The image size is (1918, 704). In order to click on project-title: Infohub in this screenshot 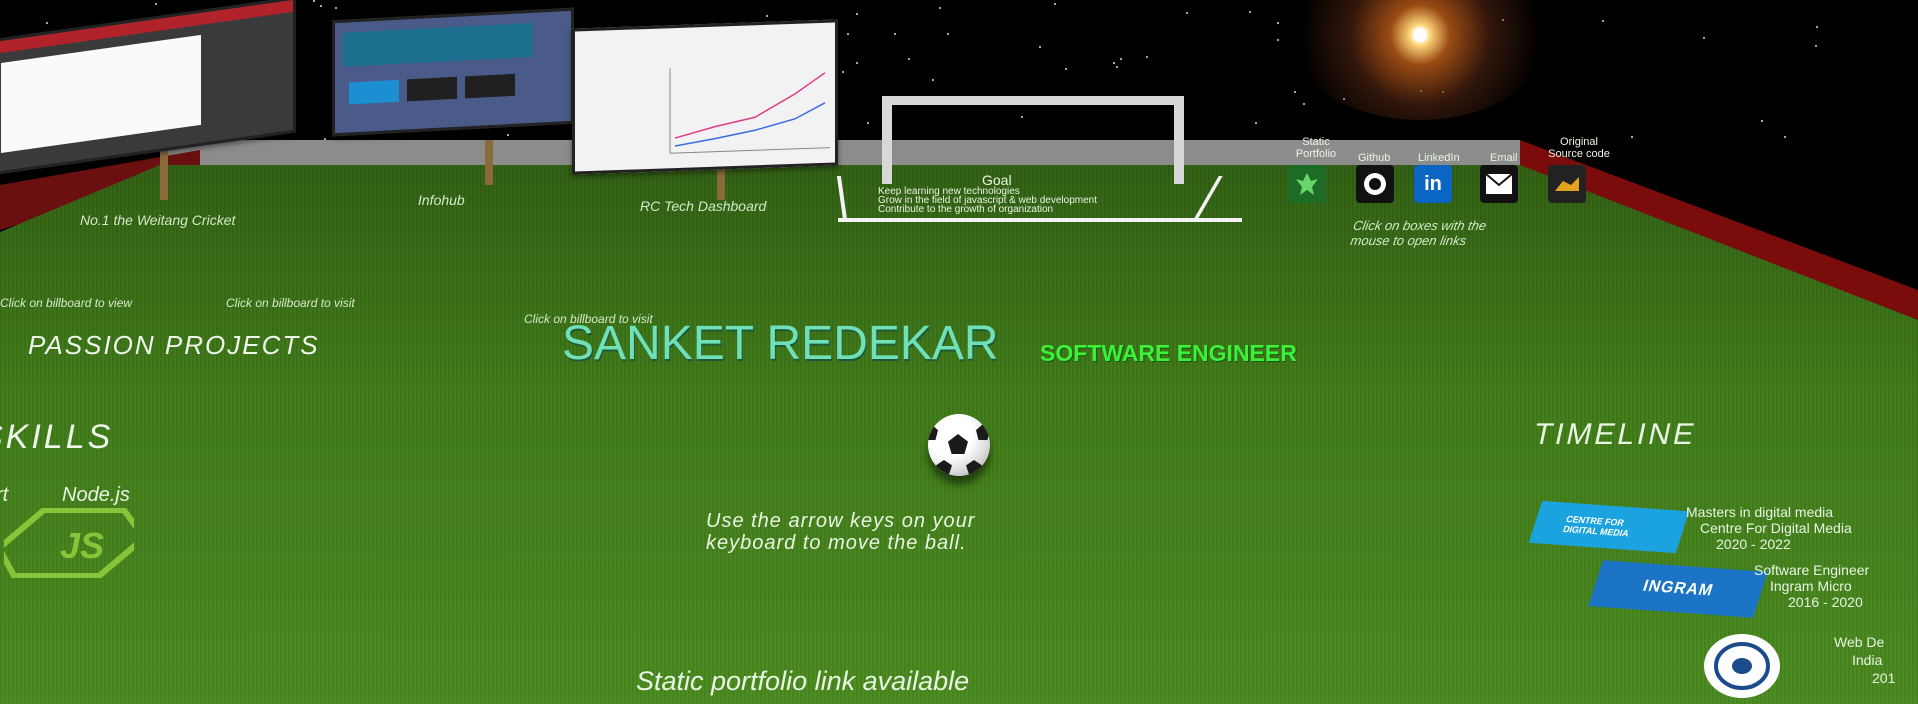, I will do `click(441, 200)`.